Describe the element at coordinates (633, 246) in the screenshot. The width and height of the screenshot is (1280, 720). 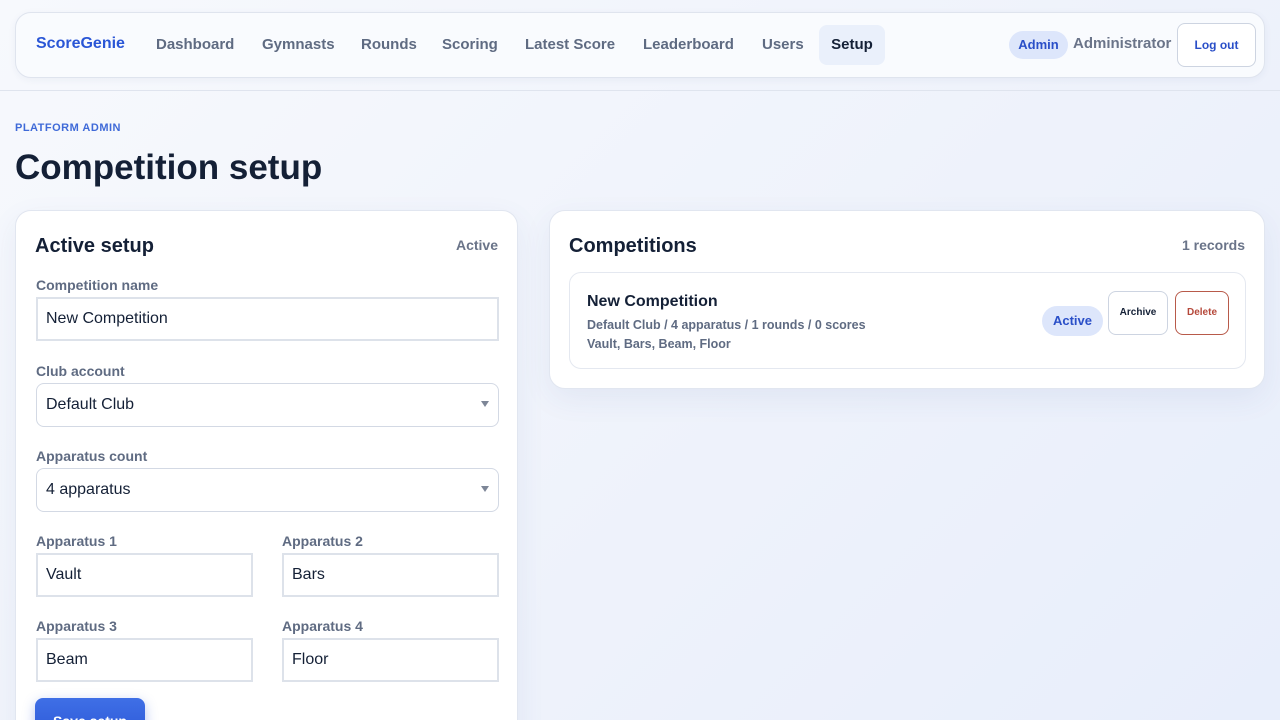
I see `competitions-title: Competitions` at that location.